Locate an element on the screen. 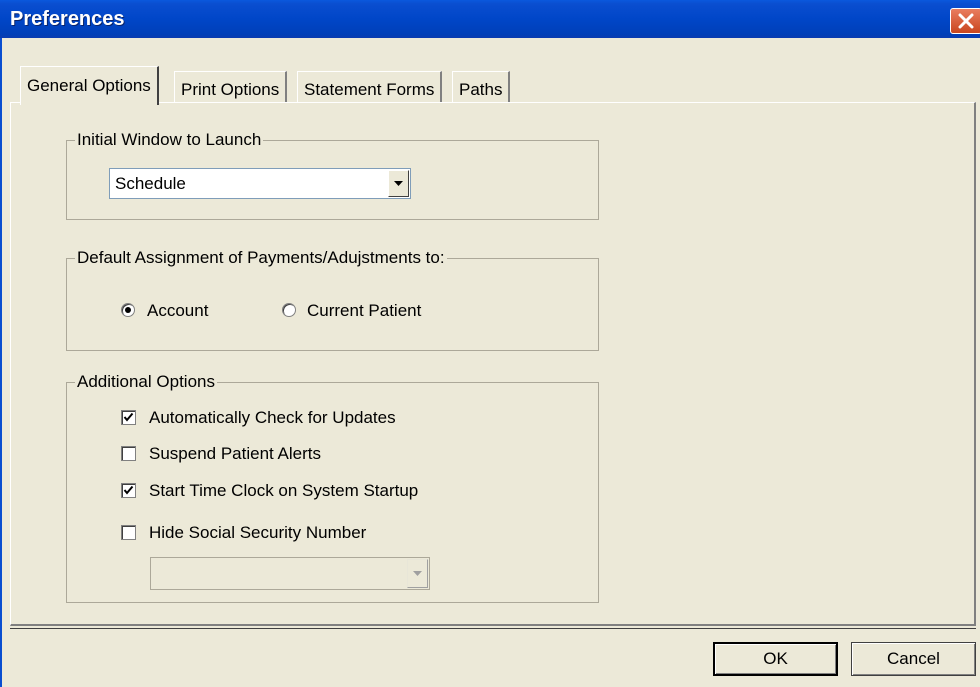  tab-general-options: General Options is located at coordinates (89, 85).